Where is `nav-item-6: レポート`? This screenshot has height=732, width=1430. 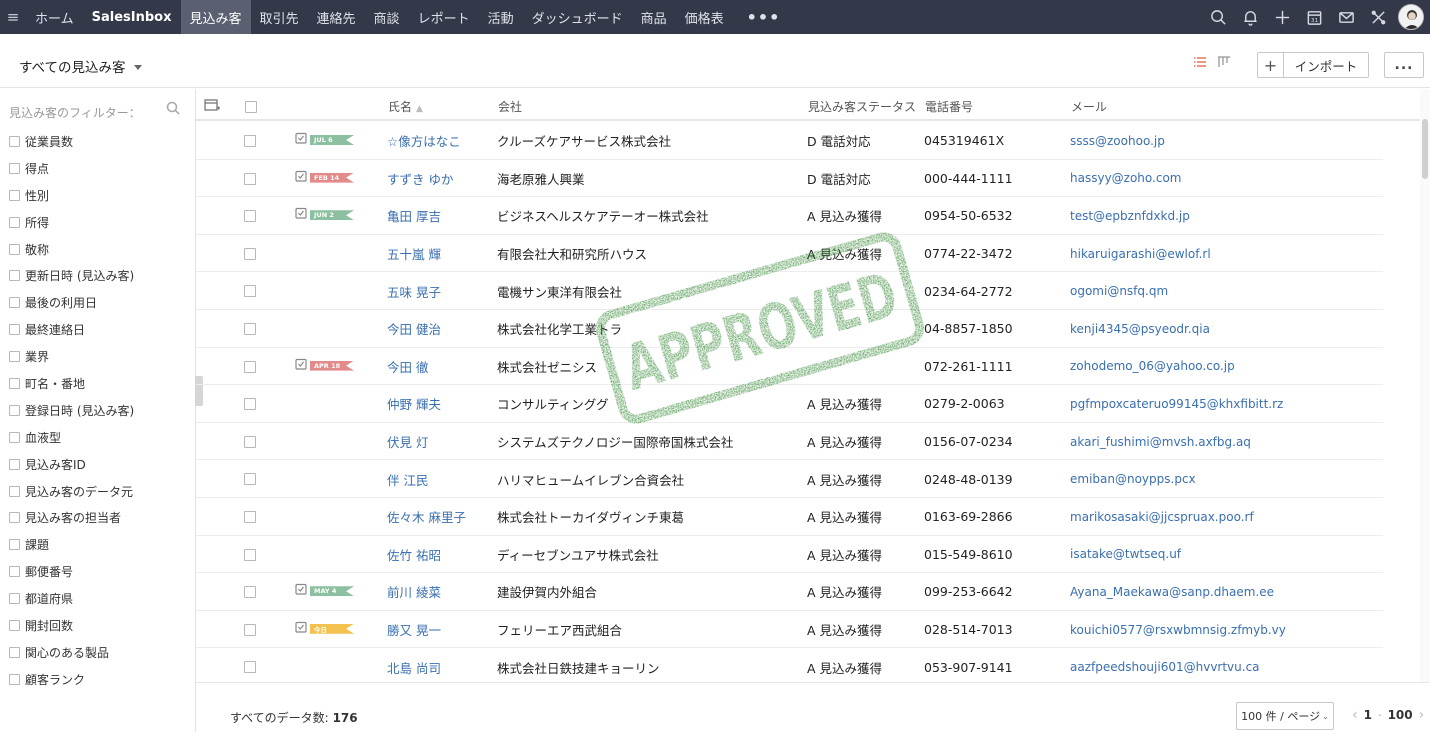
nav-item-6: レポート is located at coordinates (444, 17).